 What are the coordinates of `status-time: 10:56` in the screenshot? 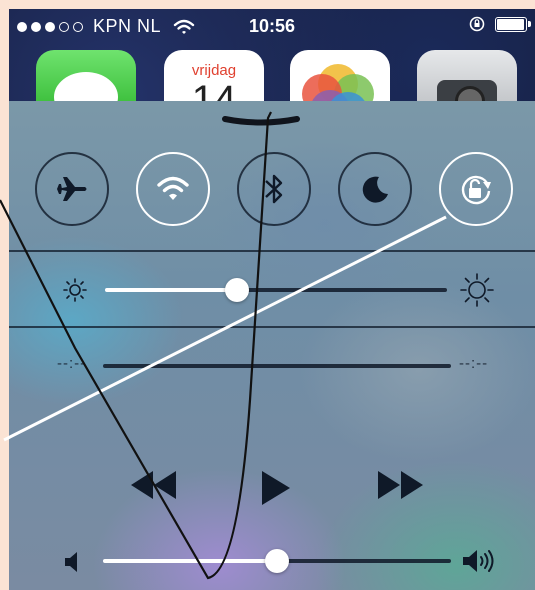 It's located at (272, 26).